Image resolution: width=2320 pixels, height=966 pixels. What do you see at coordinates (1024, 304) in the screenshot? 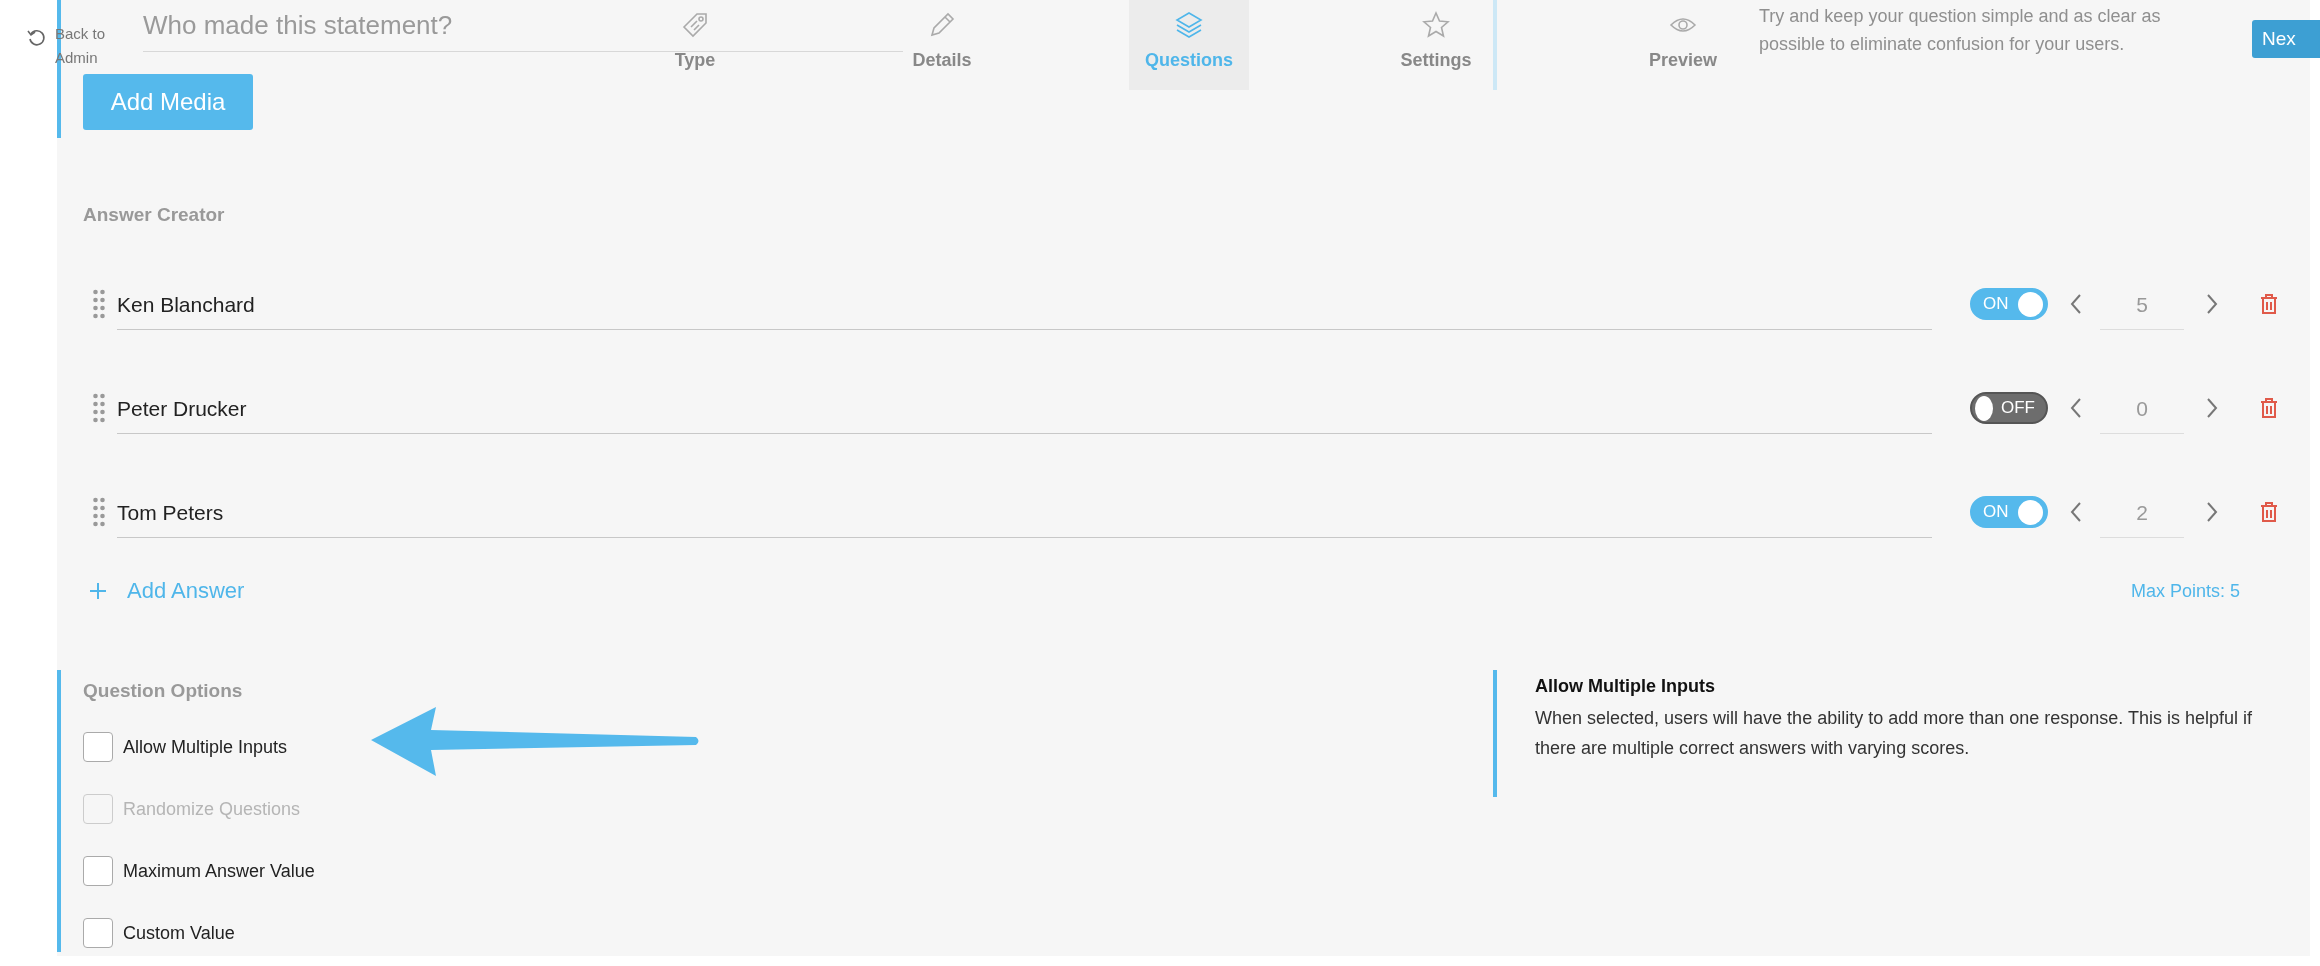
I see `answer-input-field: Ken Blanchard` at bounding box center [1024, 304].